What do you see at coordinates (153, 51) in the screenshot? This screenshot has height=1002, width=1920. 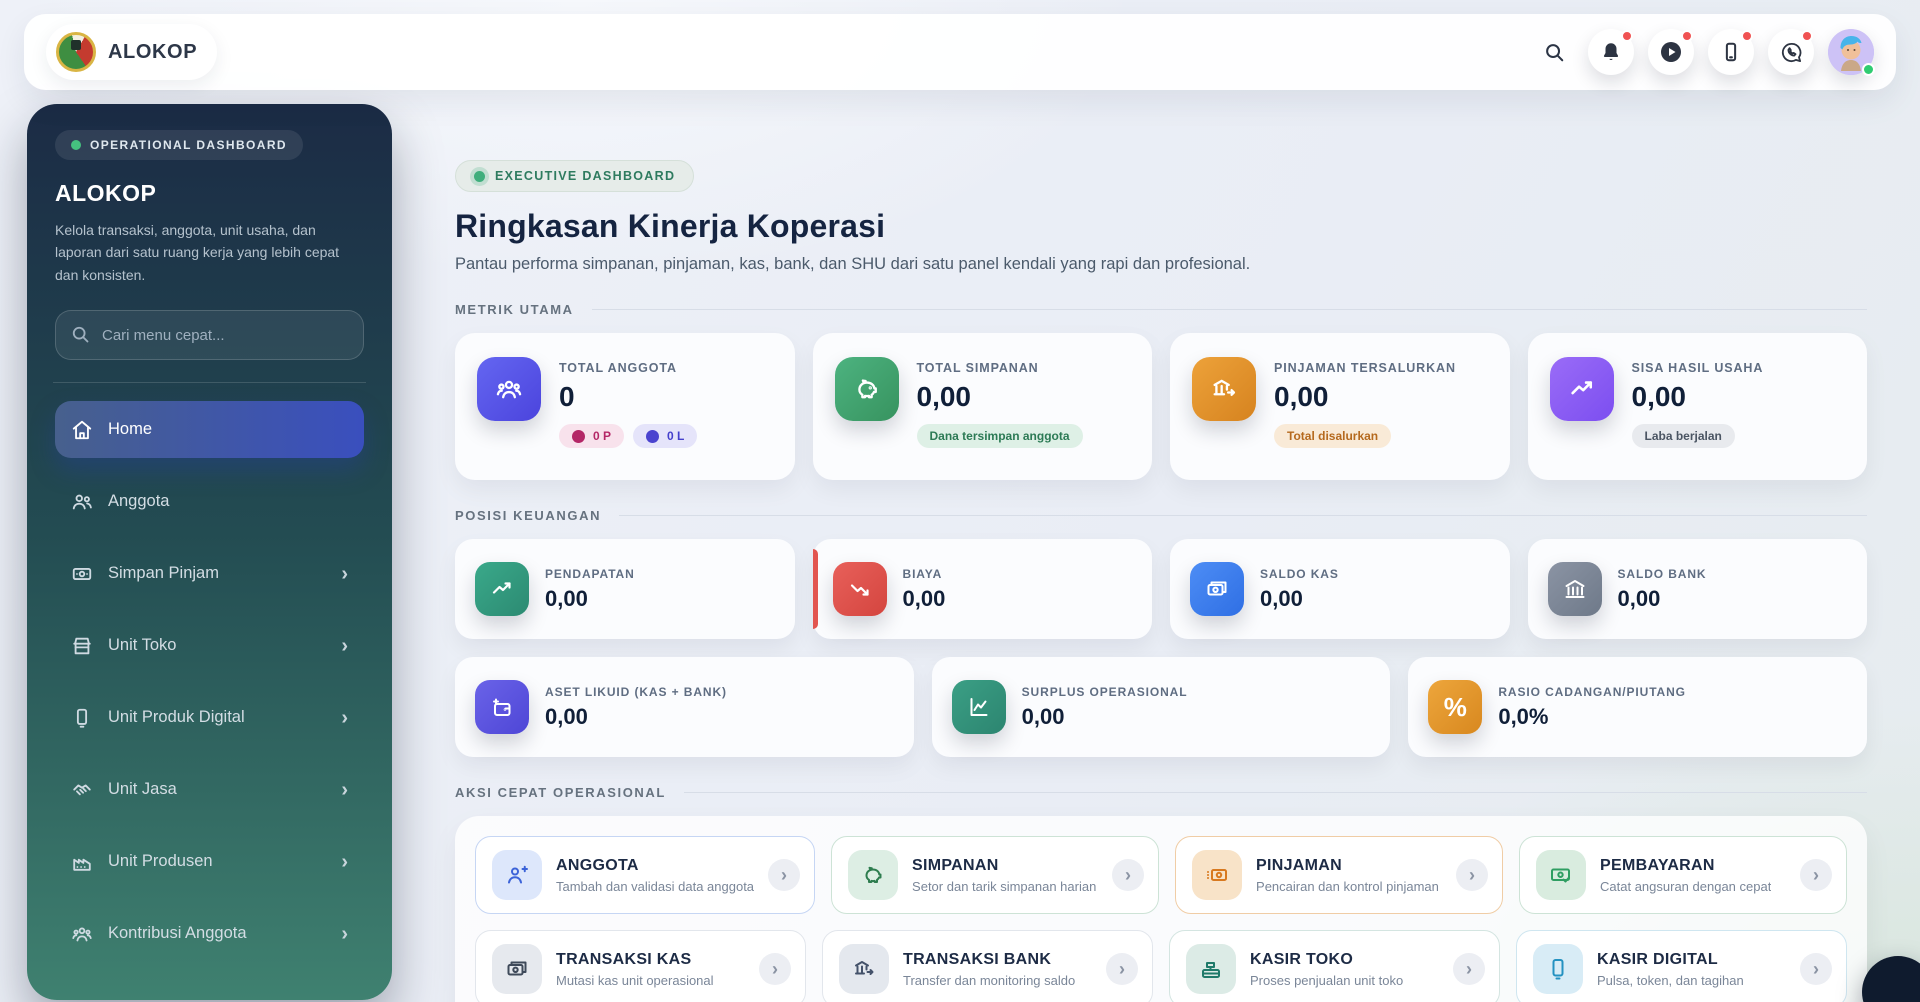 I see `brand-name: ALOKOP` at bounding box center [153, 51].